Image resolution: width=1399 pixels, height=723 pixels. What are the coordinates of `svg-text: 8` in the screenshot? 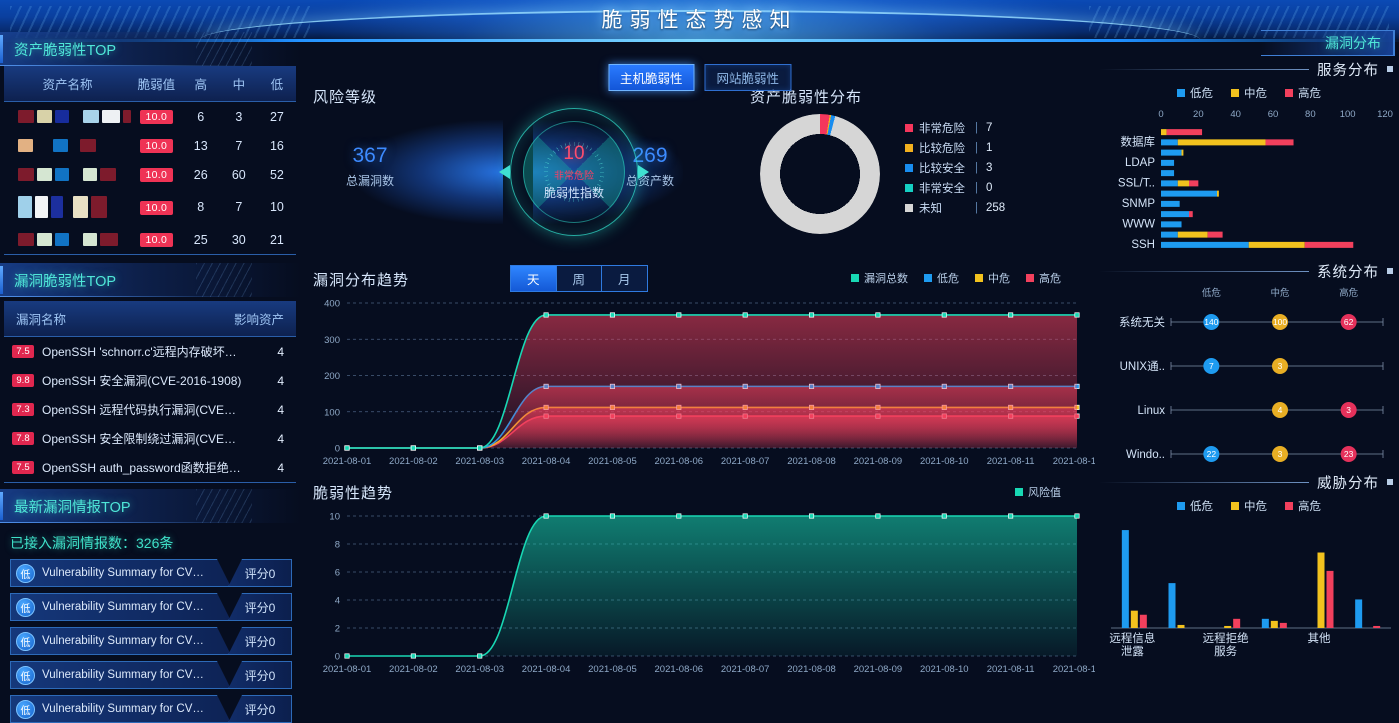 It's located at (337, 545).